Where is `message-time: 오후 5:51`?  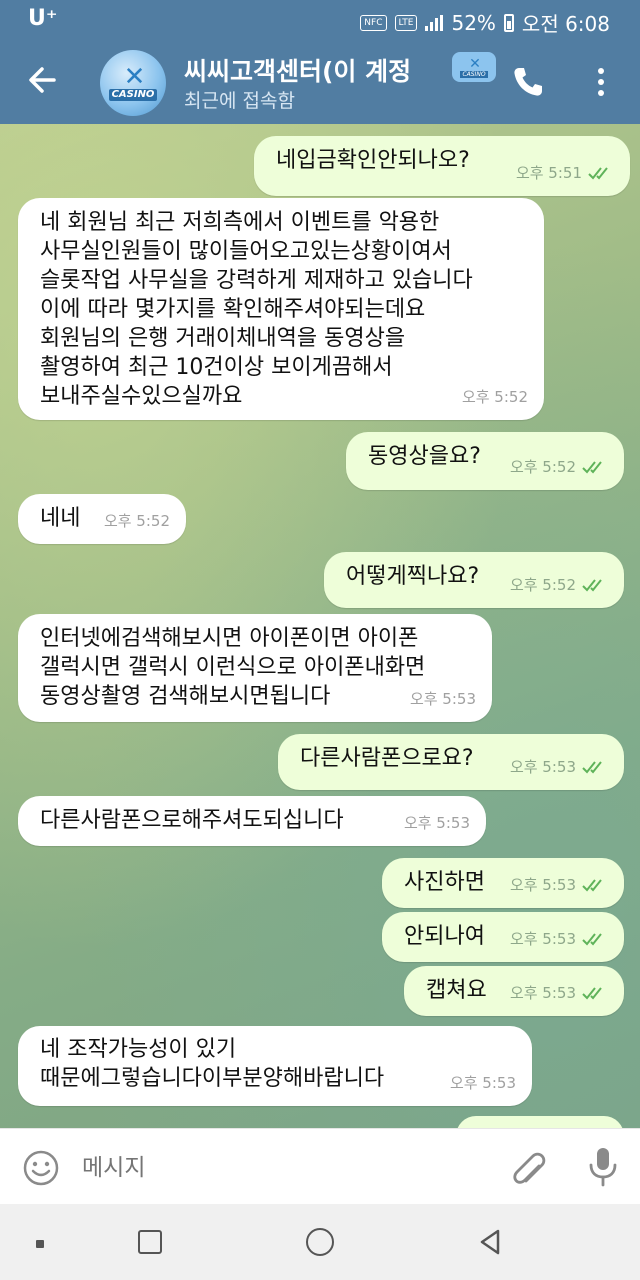
message-time: 오후 5:51 is located at coordinates (548, 173).